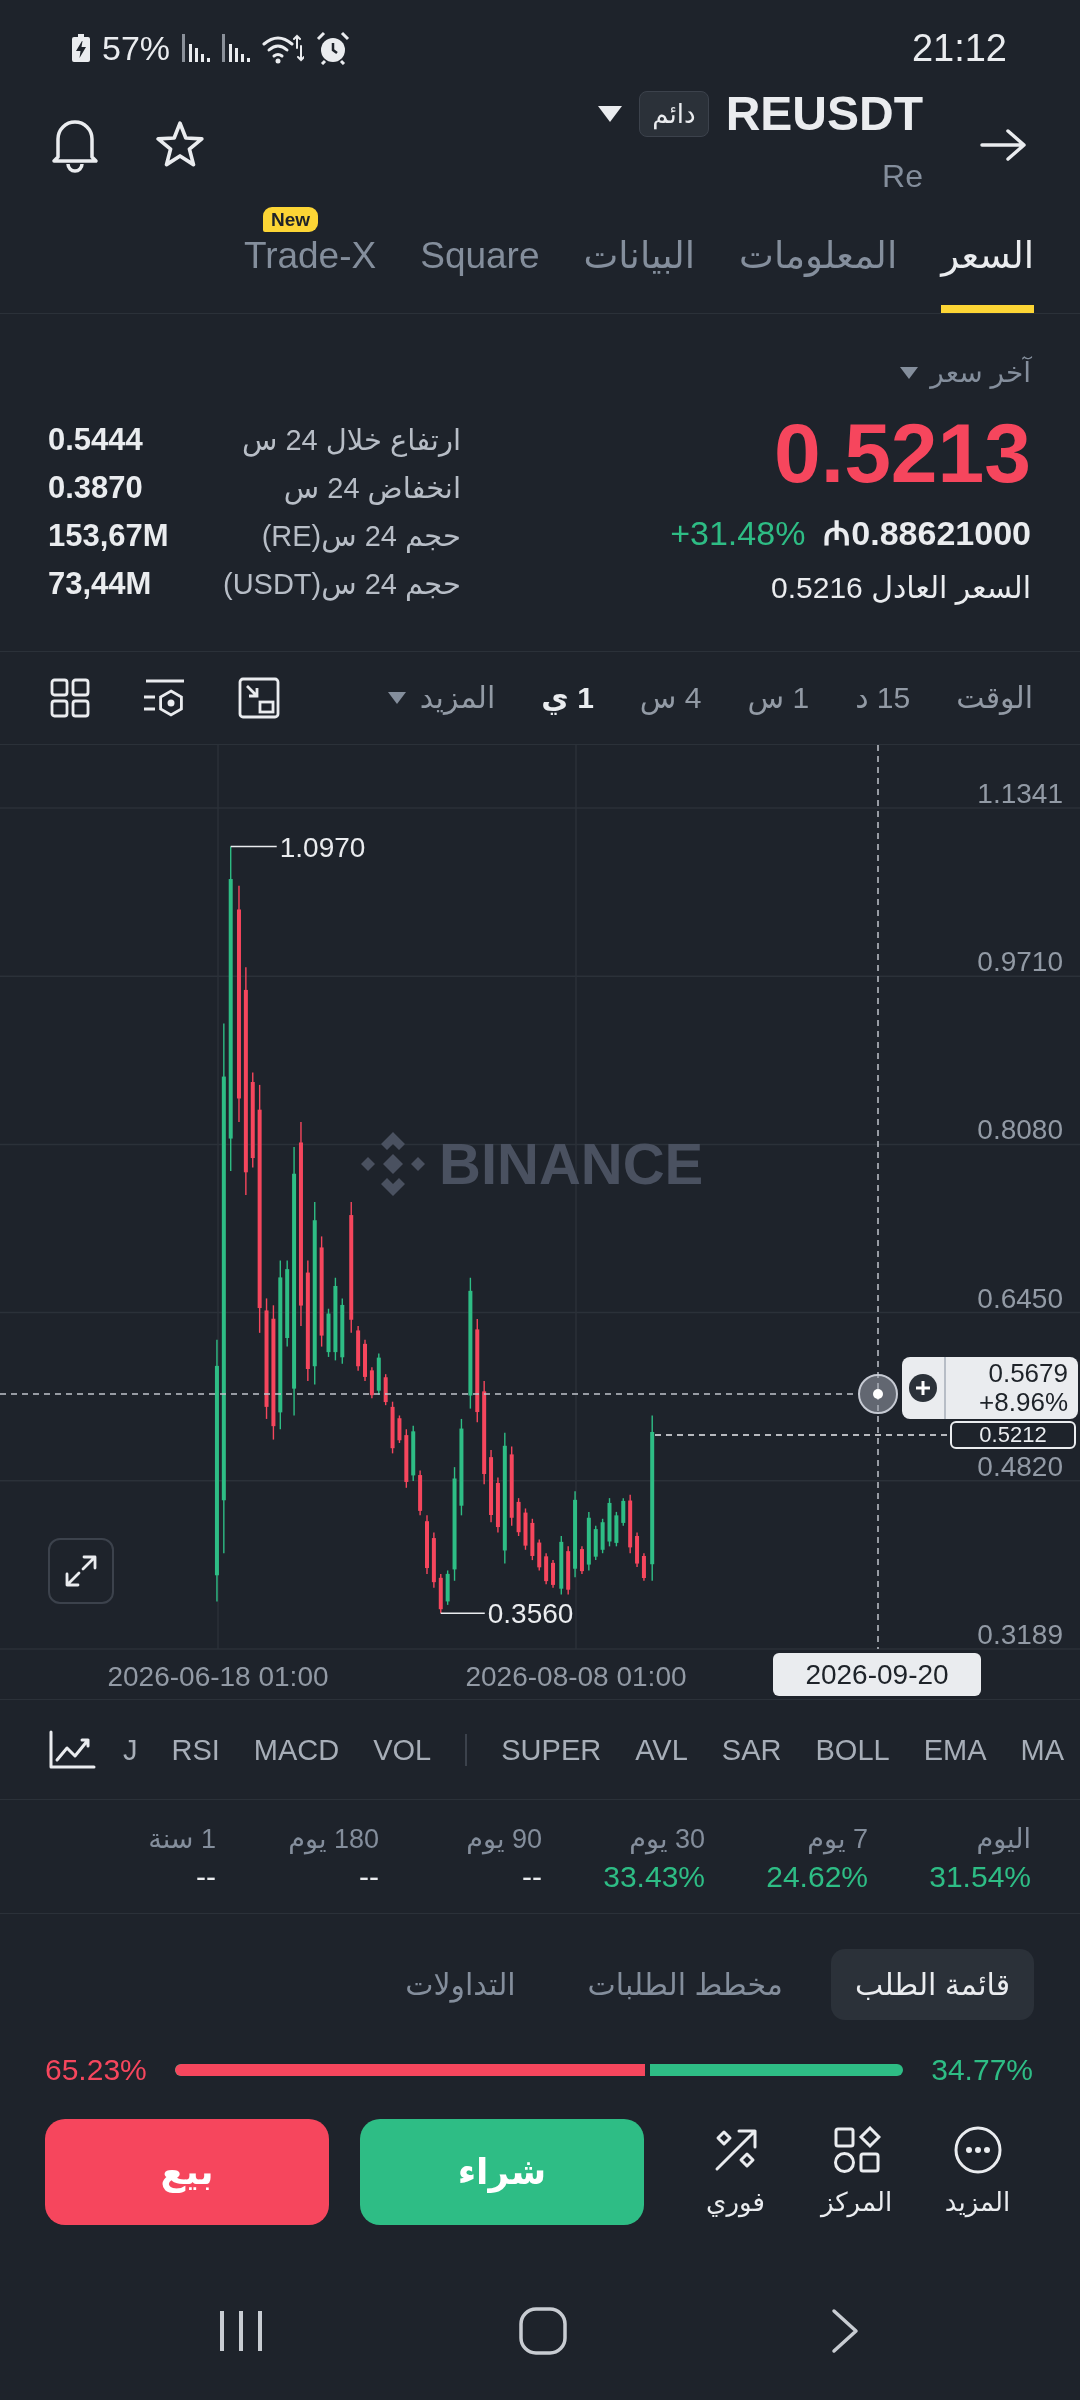 The width and height of the screenshot is (1080, 2400). I want to click on low-price-label: 0.3560, so click(530, 1614).